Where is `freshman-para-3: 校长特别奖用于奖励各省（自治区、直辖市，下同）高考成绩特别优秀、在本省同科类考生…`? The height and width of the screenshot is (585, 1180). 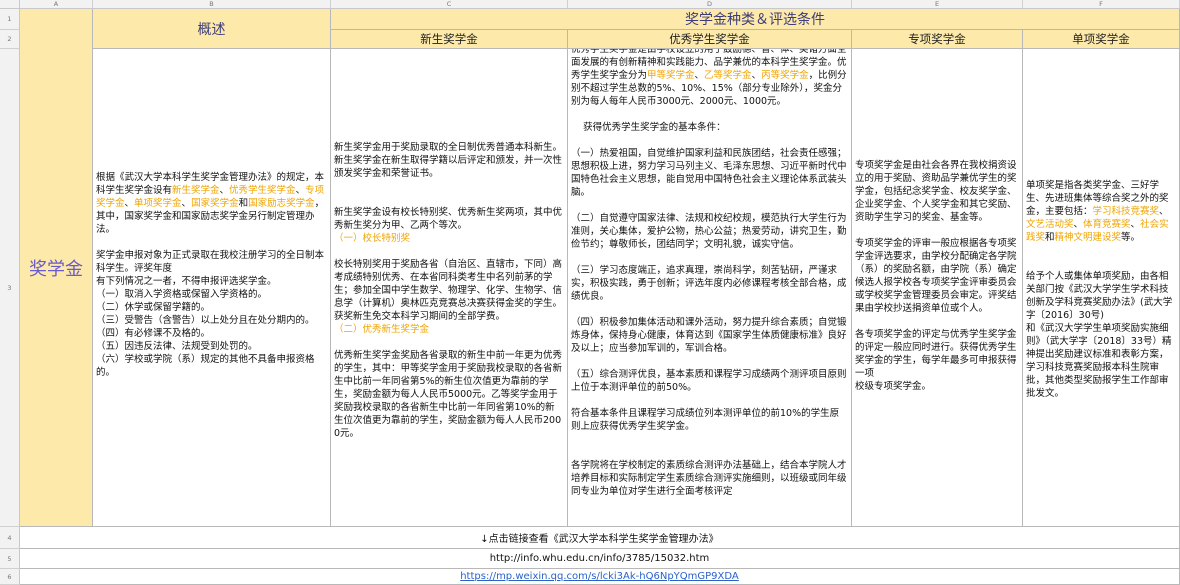
freshman-para-3: 校长特别奖用于奖励各省（自治区、直辖市，下同）高考成绩特别优秀、在本省同科类考生… is located at coordinates (448, 290).